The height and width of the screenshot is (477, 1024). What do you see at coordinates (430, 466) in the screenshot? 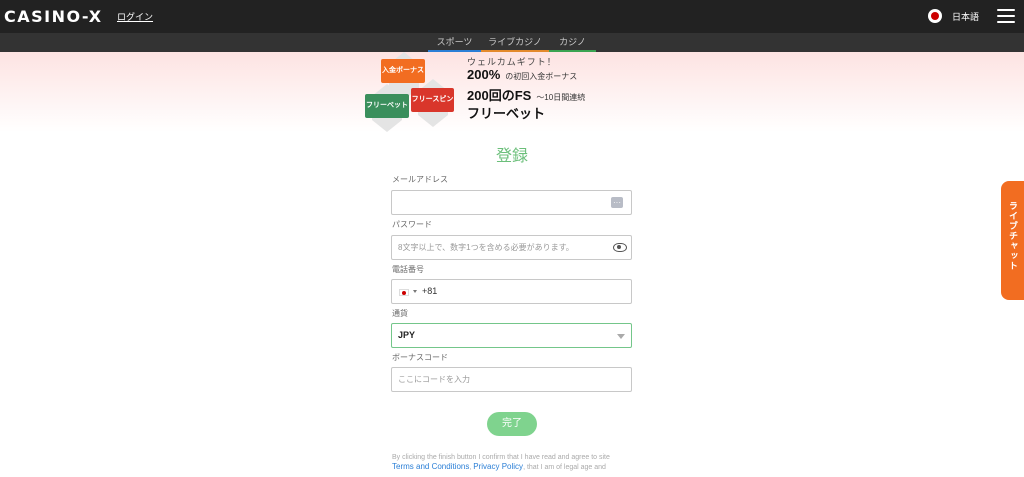
I see `terms-link: Terms and Conditions` at bounding box center [430, 466].